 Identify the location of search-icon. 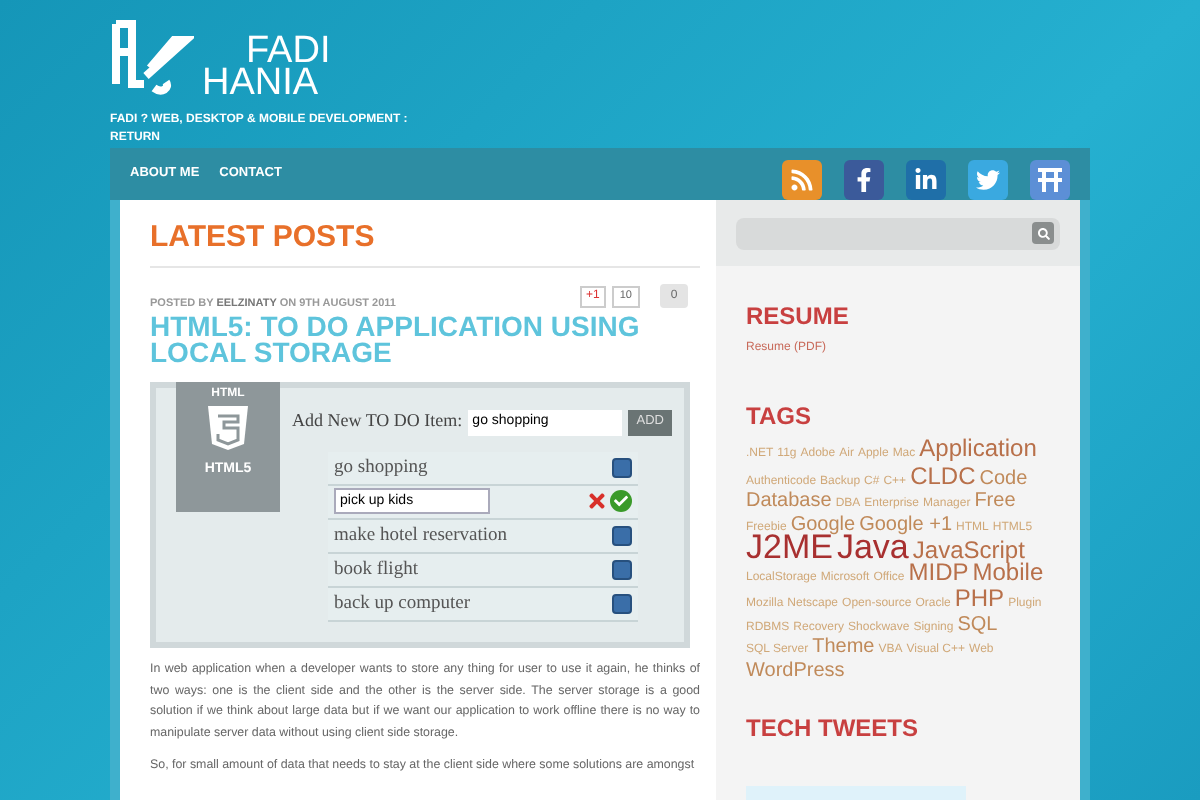
(1043, 233).